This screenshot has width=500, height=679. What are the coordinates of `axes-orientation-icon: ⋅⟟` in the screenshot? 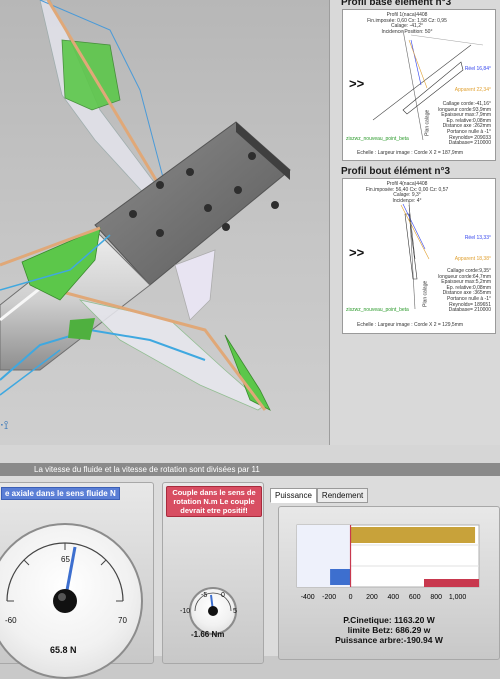 It's located at (4, 425).